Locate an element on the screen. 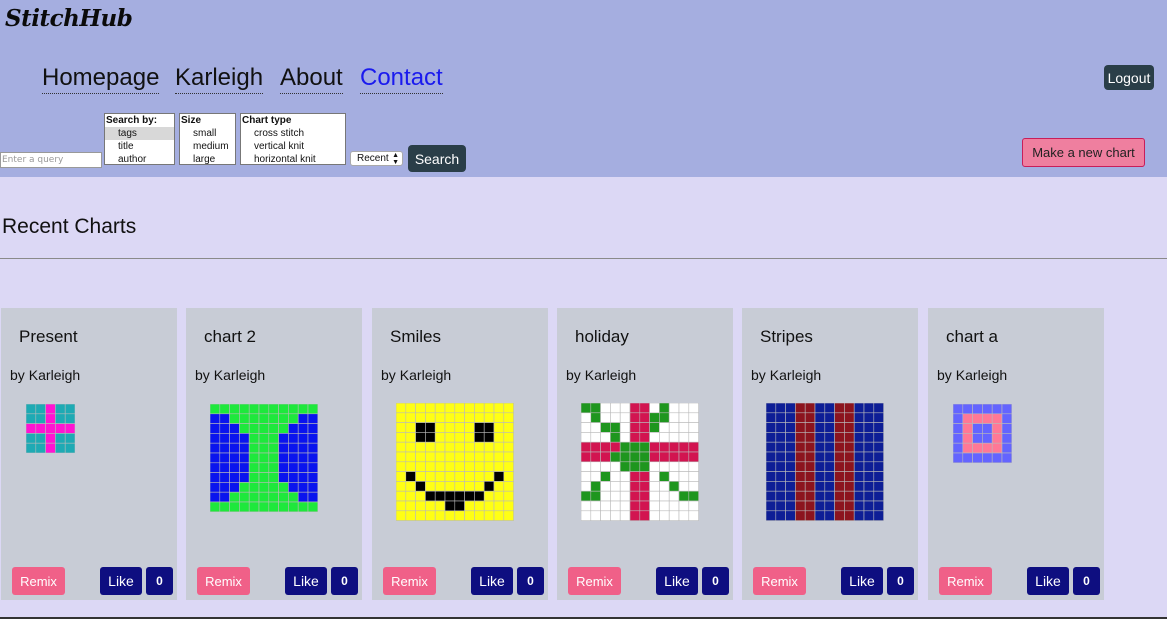  chart-type-option-horizontal-knit: horizontal knit is located at coordinates (293, 158).